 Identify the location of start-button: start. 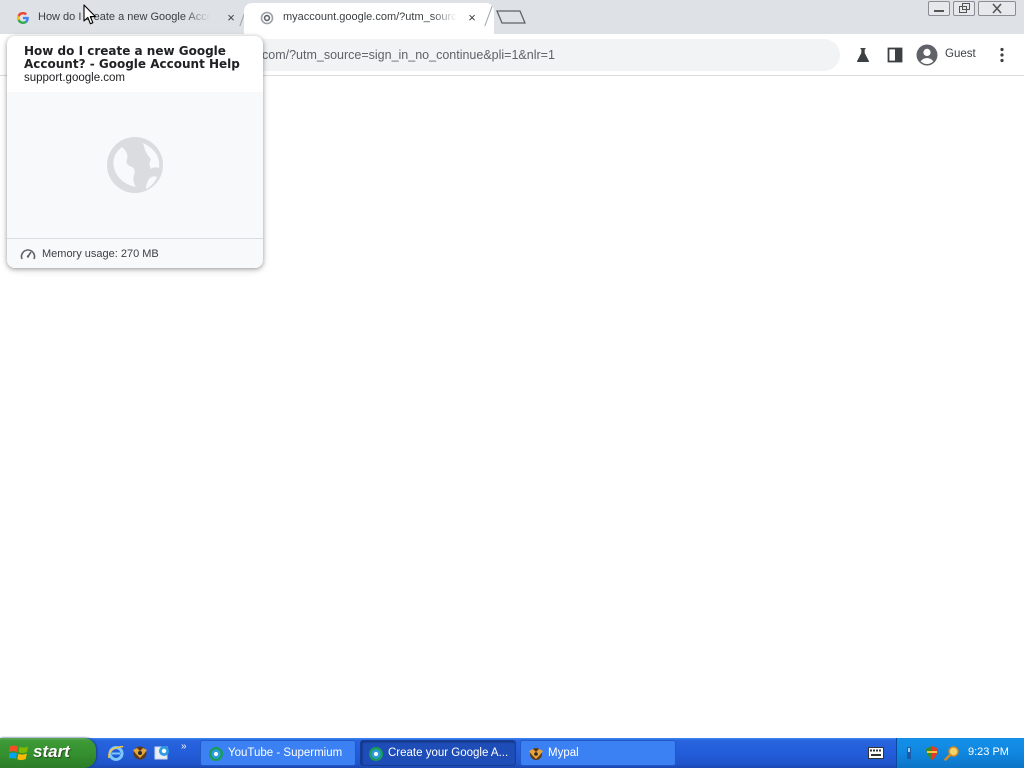
(48, 753).